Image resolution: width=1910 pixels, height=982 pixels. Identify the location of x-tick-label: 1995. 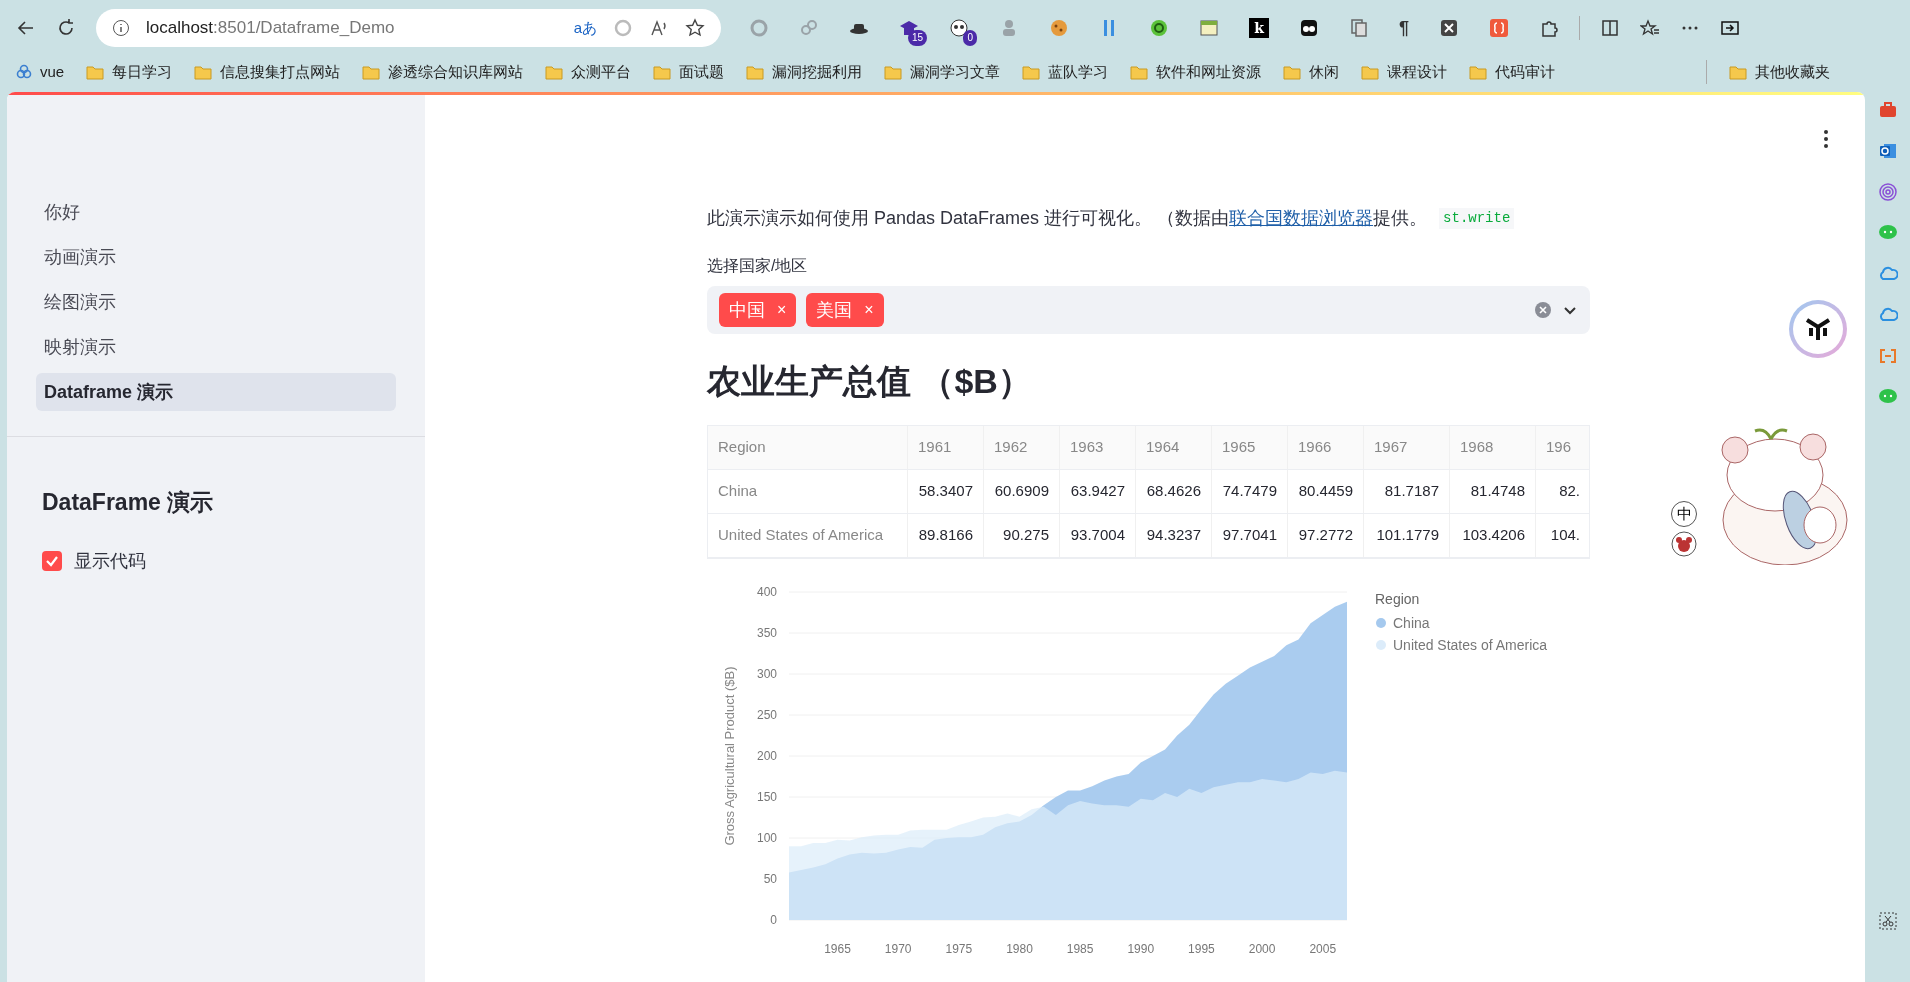
(1201, 949).